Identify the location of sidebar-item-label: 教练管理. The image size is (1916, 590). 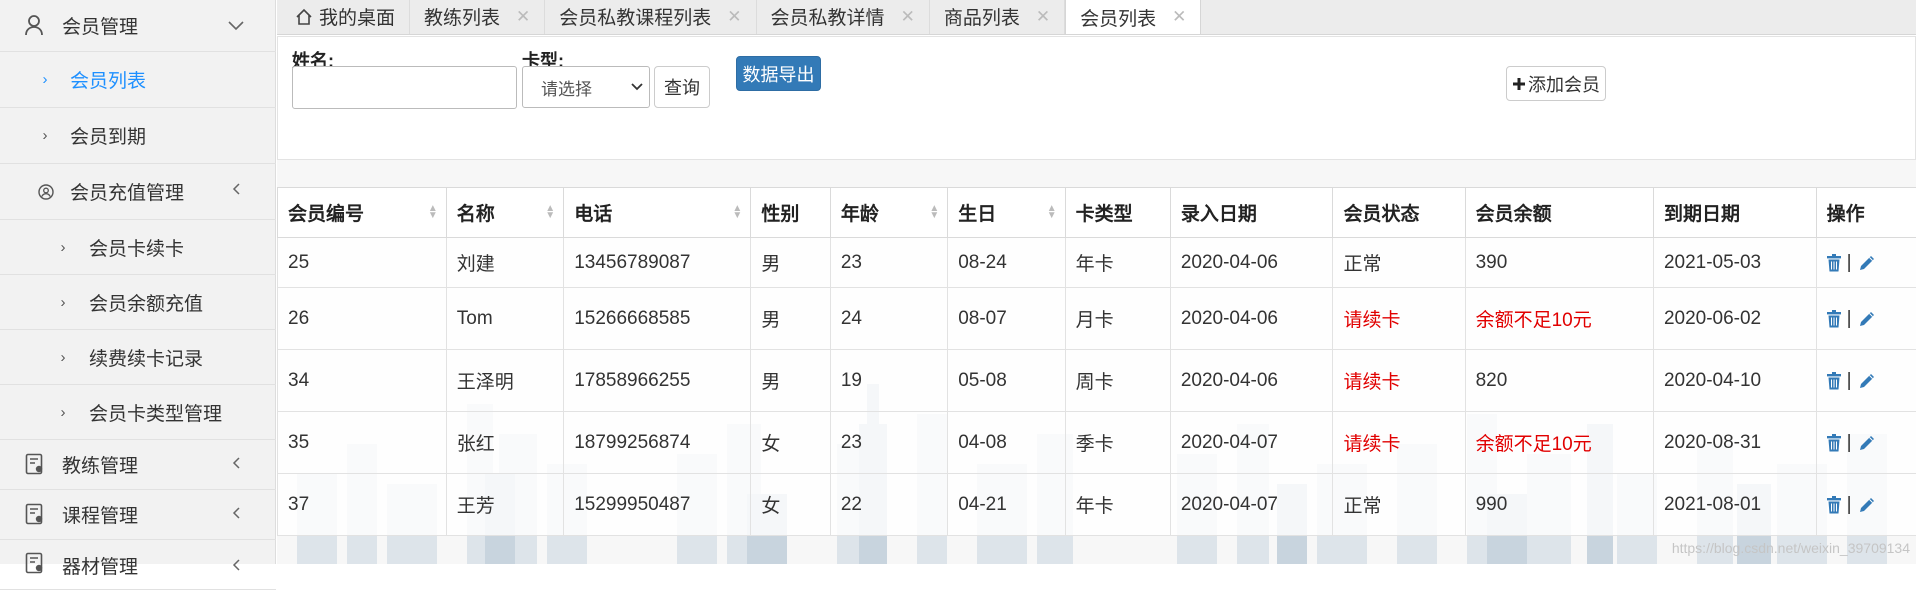
(100, 464).